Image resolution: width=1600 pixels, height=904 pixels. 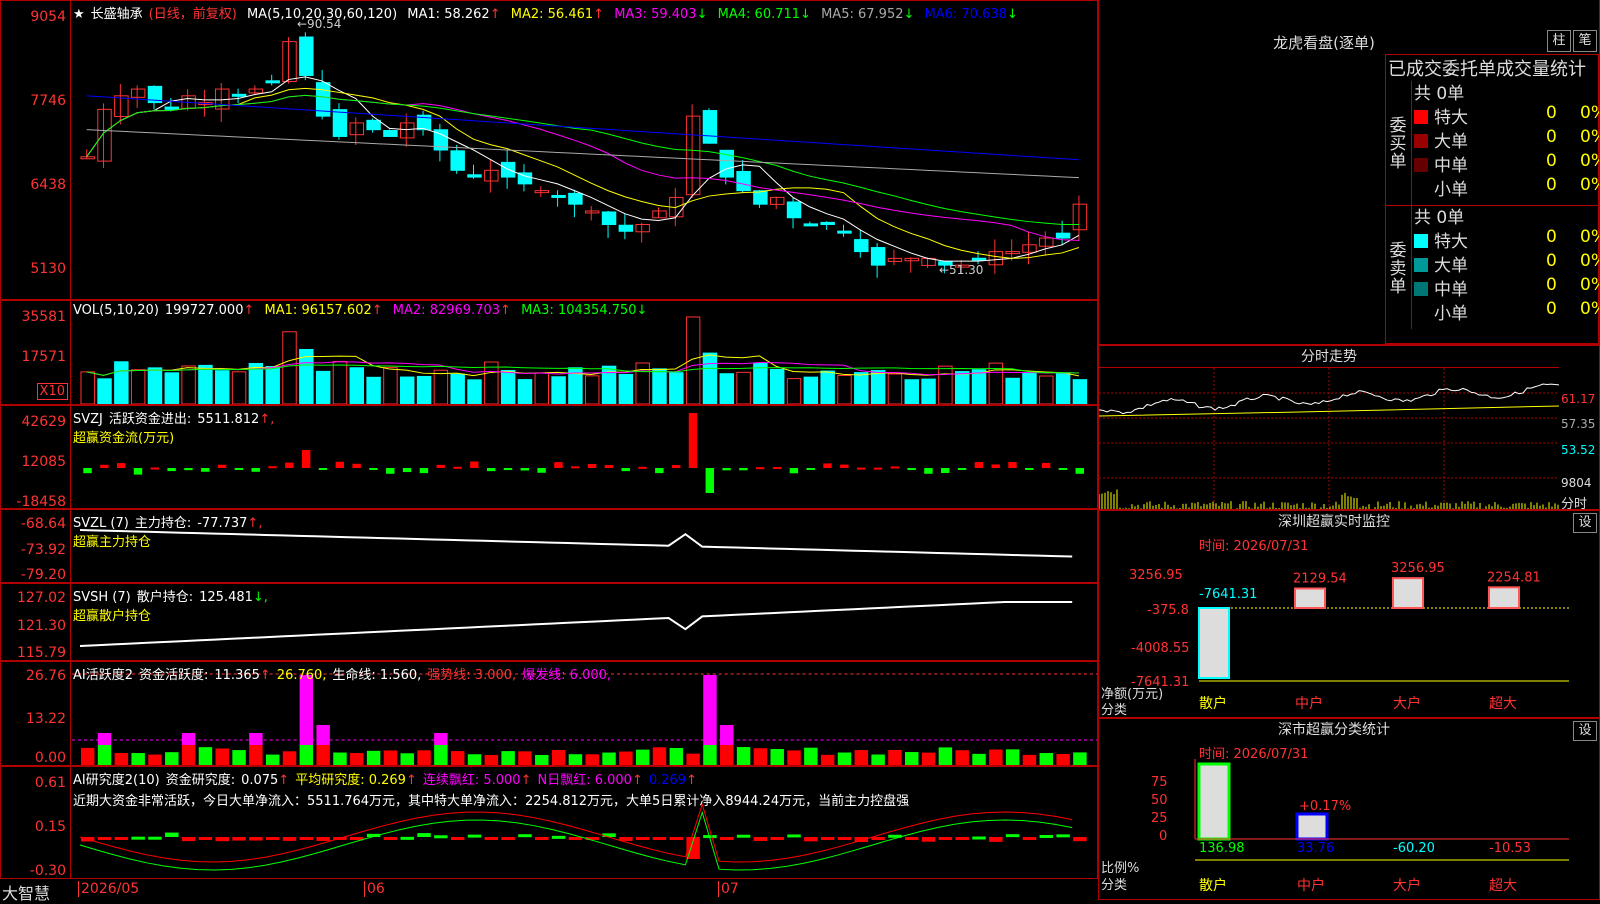 What do you see at coordinates (1320, 578) in the screenshot?
I see `sz-bar-value: 2129.54` at bounding box center [1320, 578].